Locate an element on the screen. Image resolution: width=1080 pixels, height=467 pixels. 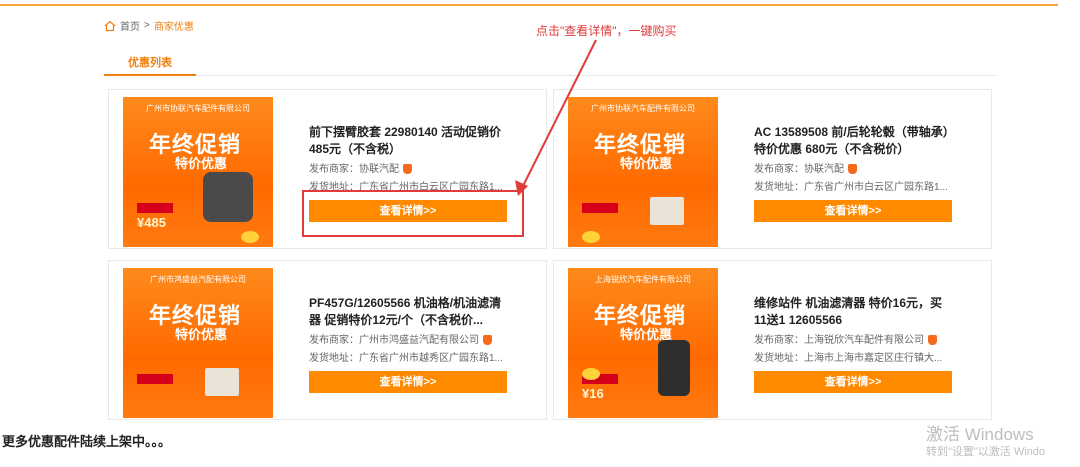
windows-watermark-title: 激活 Windows is located at coordinates (980, 434).